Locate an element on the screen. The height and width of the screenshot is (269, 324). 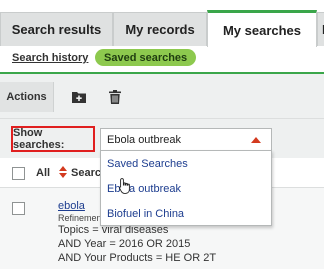
tab-search-results: Search results is located at coordinates (56, 29).